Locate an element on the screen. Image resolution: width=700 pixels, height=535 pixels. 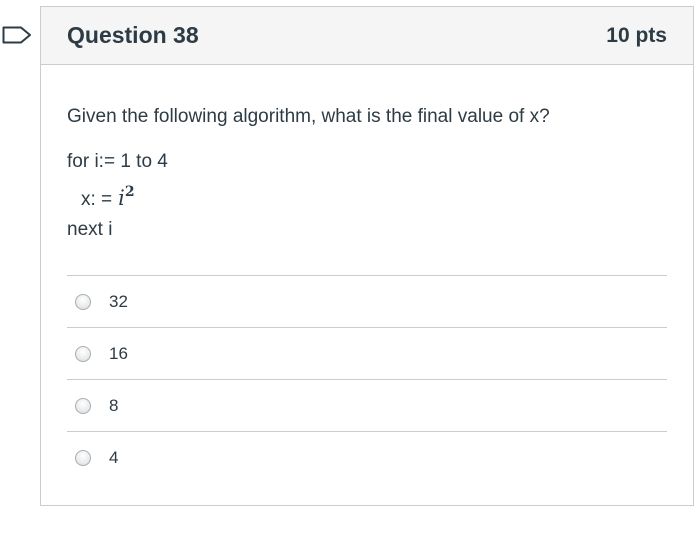
math-exponent: 2 is located at coordinates (129, 192).